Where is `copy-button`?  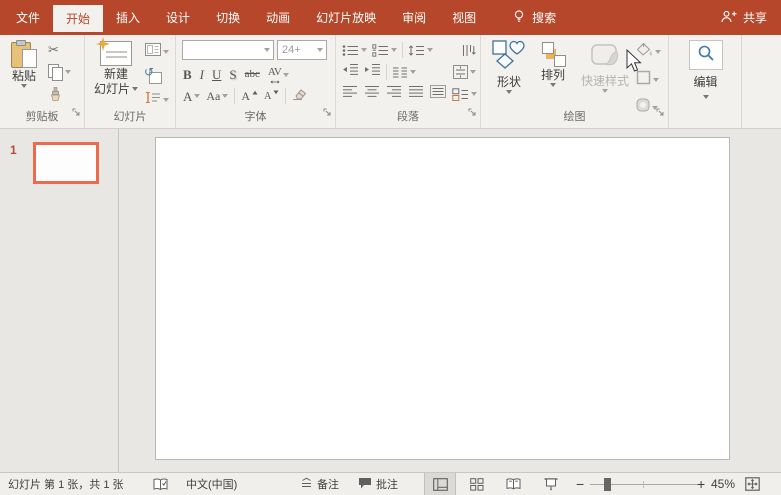 copy-button is located at coordinates (59, 72).